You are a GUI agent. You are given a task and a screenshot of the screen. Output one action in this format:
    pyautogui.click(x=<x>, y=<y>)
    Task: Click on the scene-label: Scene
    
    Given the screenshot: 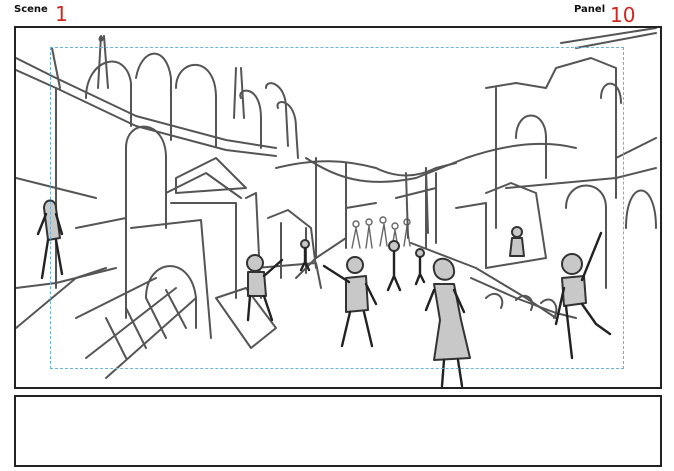 What is the action you would take?
    pyautogui.click(x=31, y=9)
    